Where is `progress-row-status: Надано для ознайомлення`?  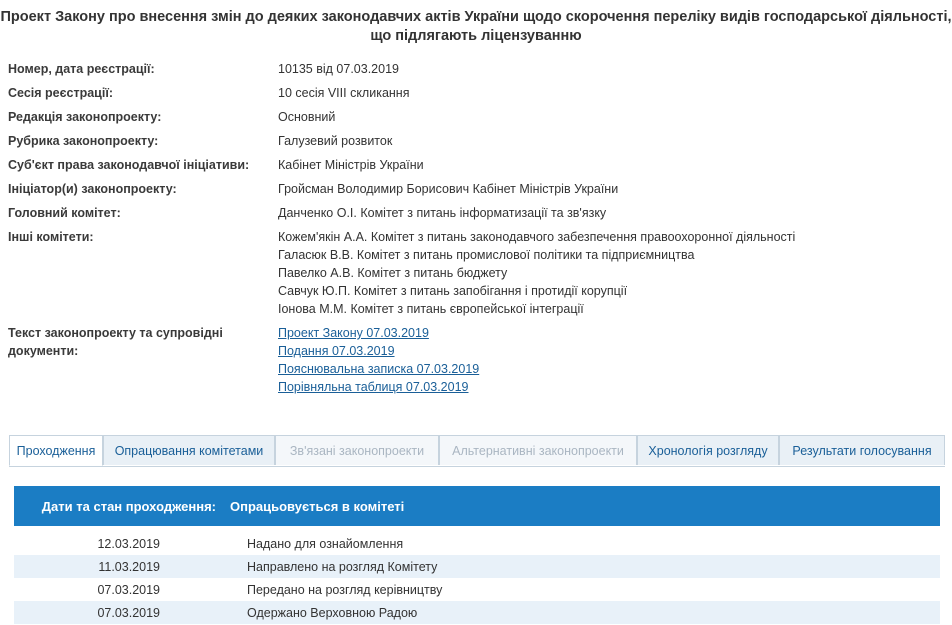
progress-row-status: Надано для ознайомлення is located at coordinates (325, 543).